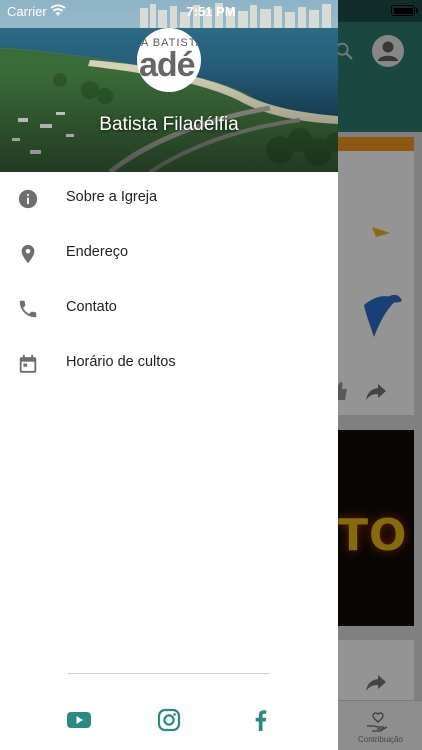  I want to click on church-name: Batista Filadélfia, so click(169, 124).